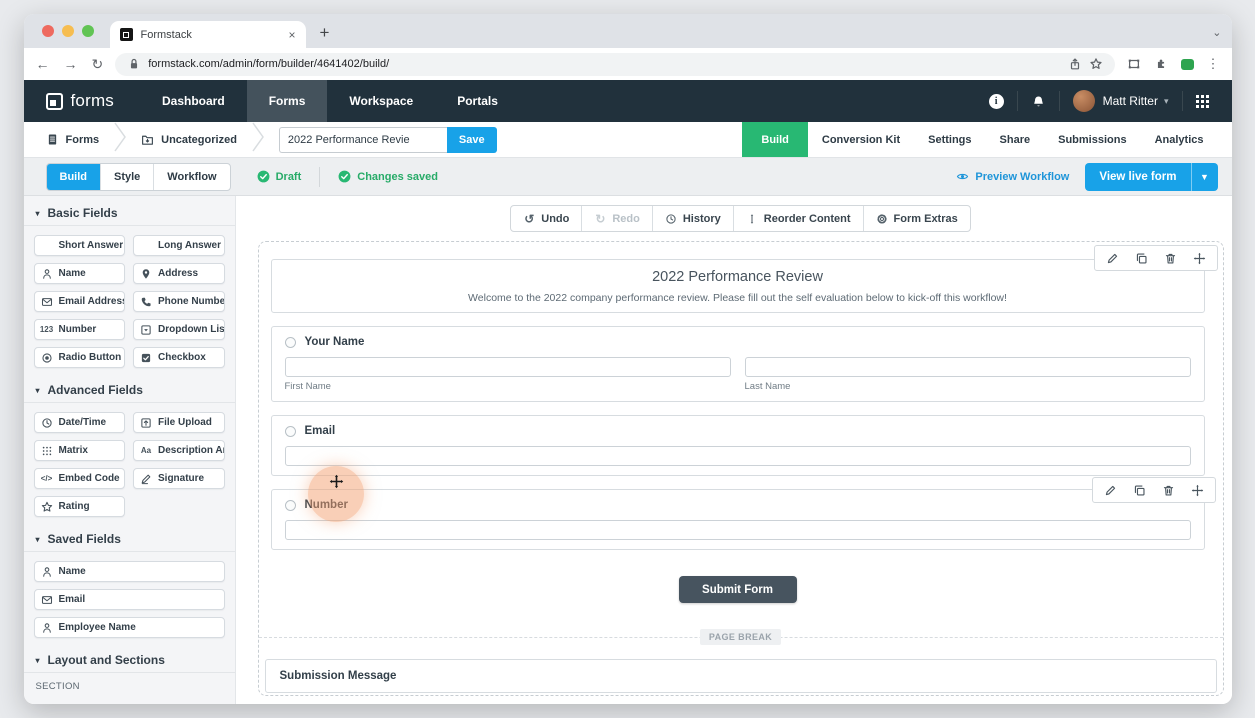 The height and width of the screenshot is (718, 1255). What do you see at coordinates (47, 628) in the screenshot?
I see `person-icon` at bounding box center [47, 628].